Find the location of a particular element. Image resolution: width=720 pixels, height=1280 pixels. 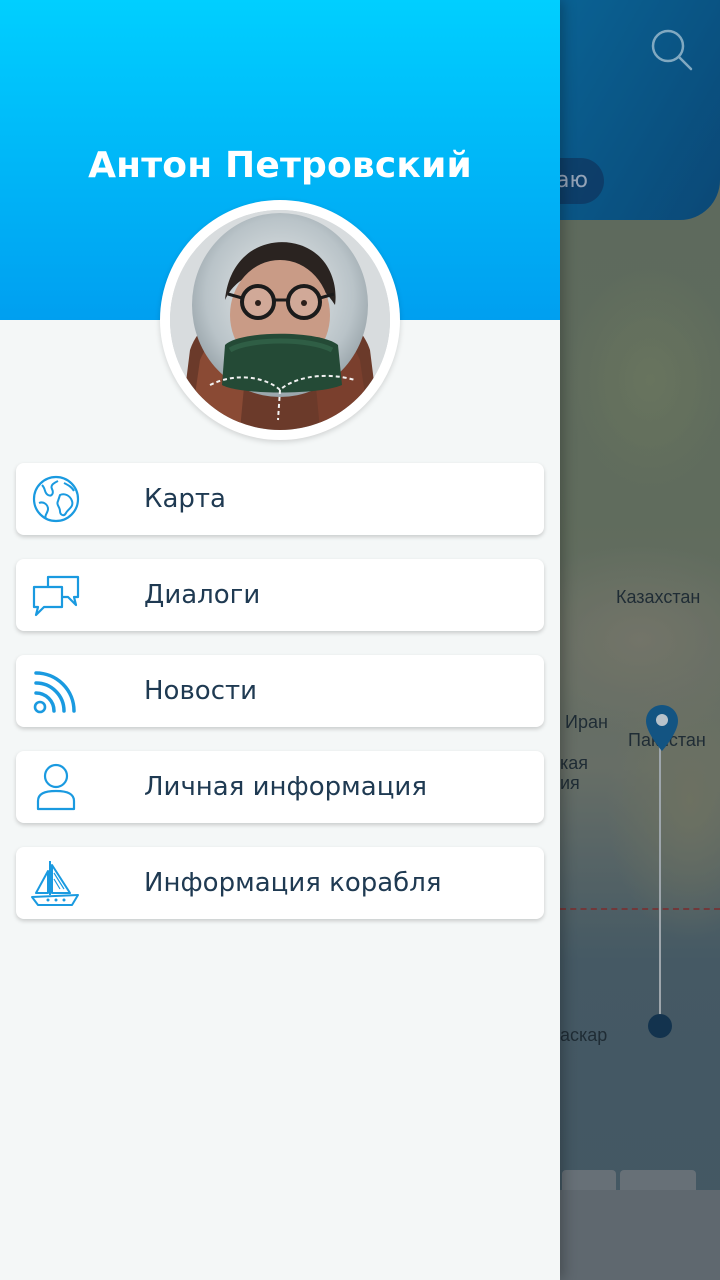

globe-icon is located at coordinates (56, 499).